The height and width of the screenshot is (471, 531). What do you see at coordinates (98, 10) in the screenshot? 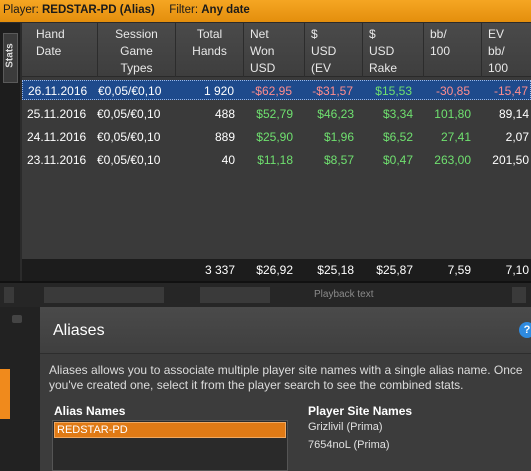
I see `player-value: REDSTAR-PD (Alias)` at bounding box center [98, 10].